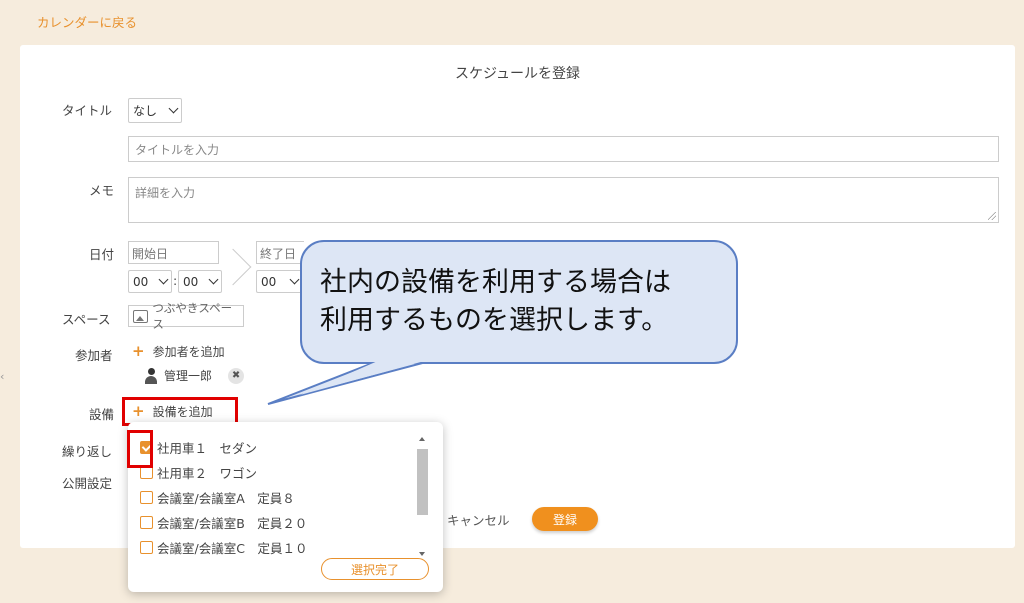 Image resolution: width=1024 pixels, height=603 pixels. I want to click on remove-participant-close-icon: ✖, so click(236, 375).